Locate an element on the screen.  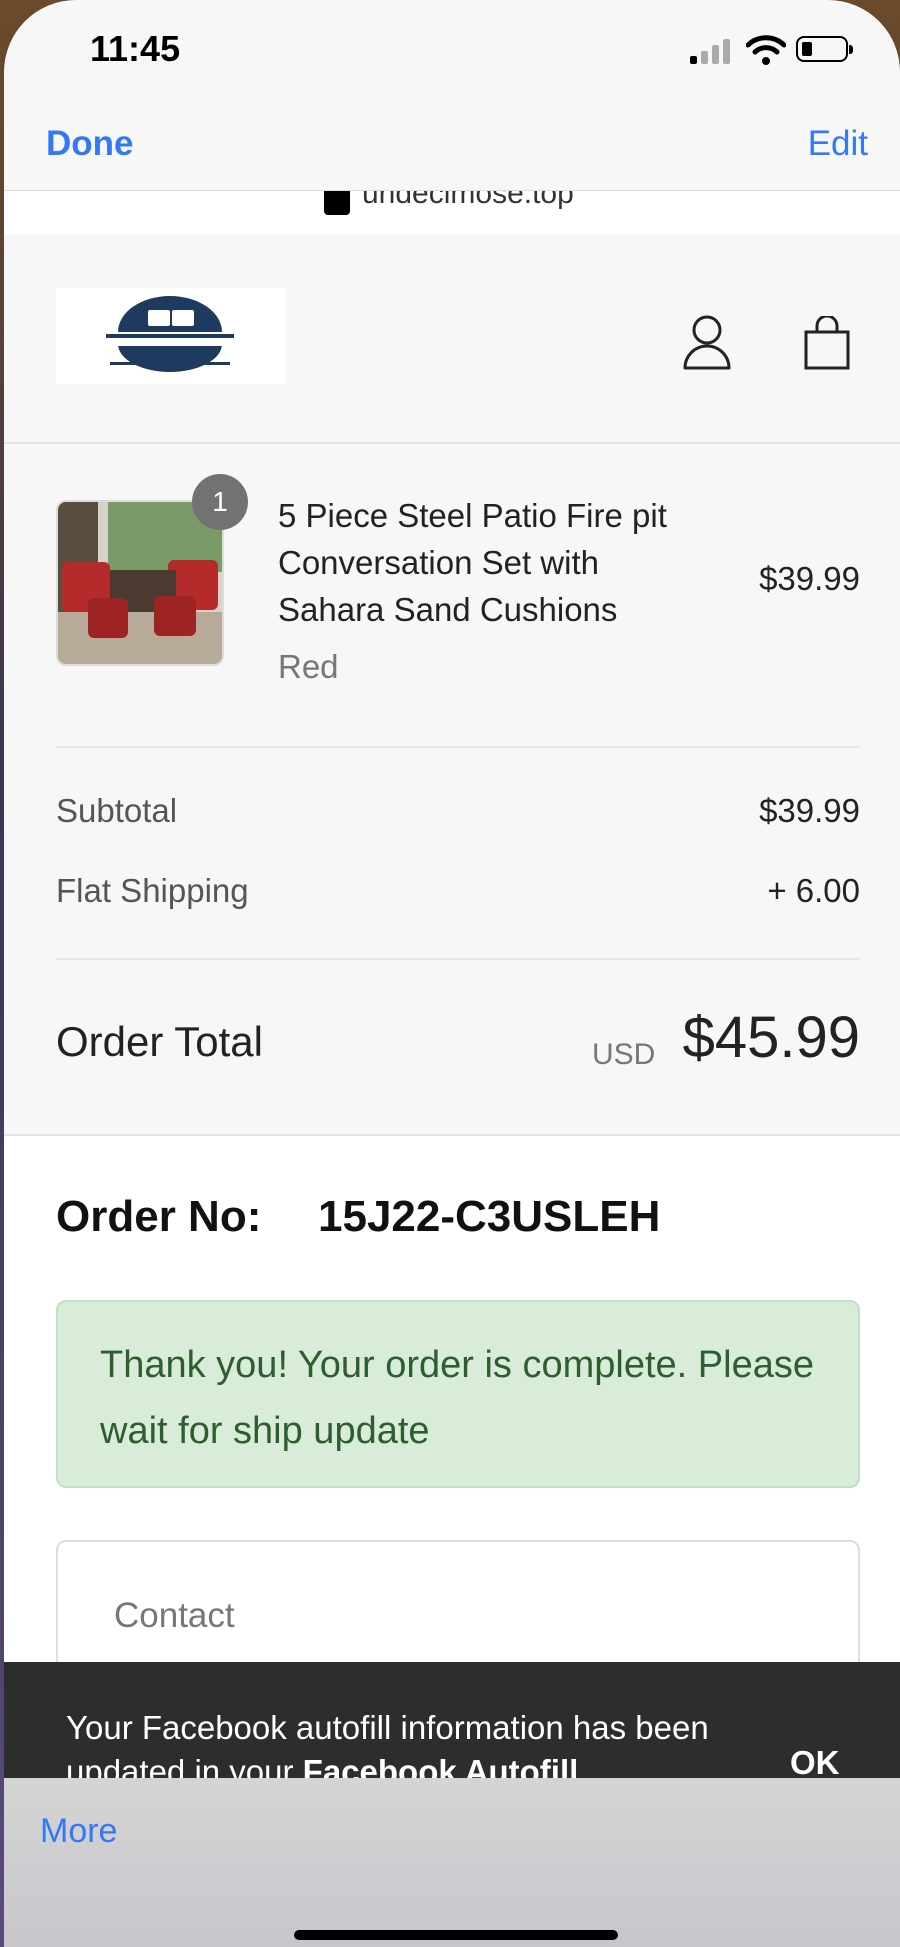
status-bar: 11:45 is located at coordinates (452, 50).